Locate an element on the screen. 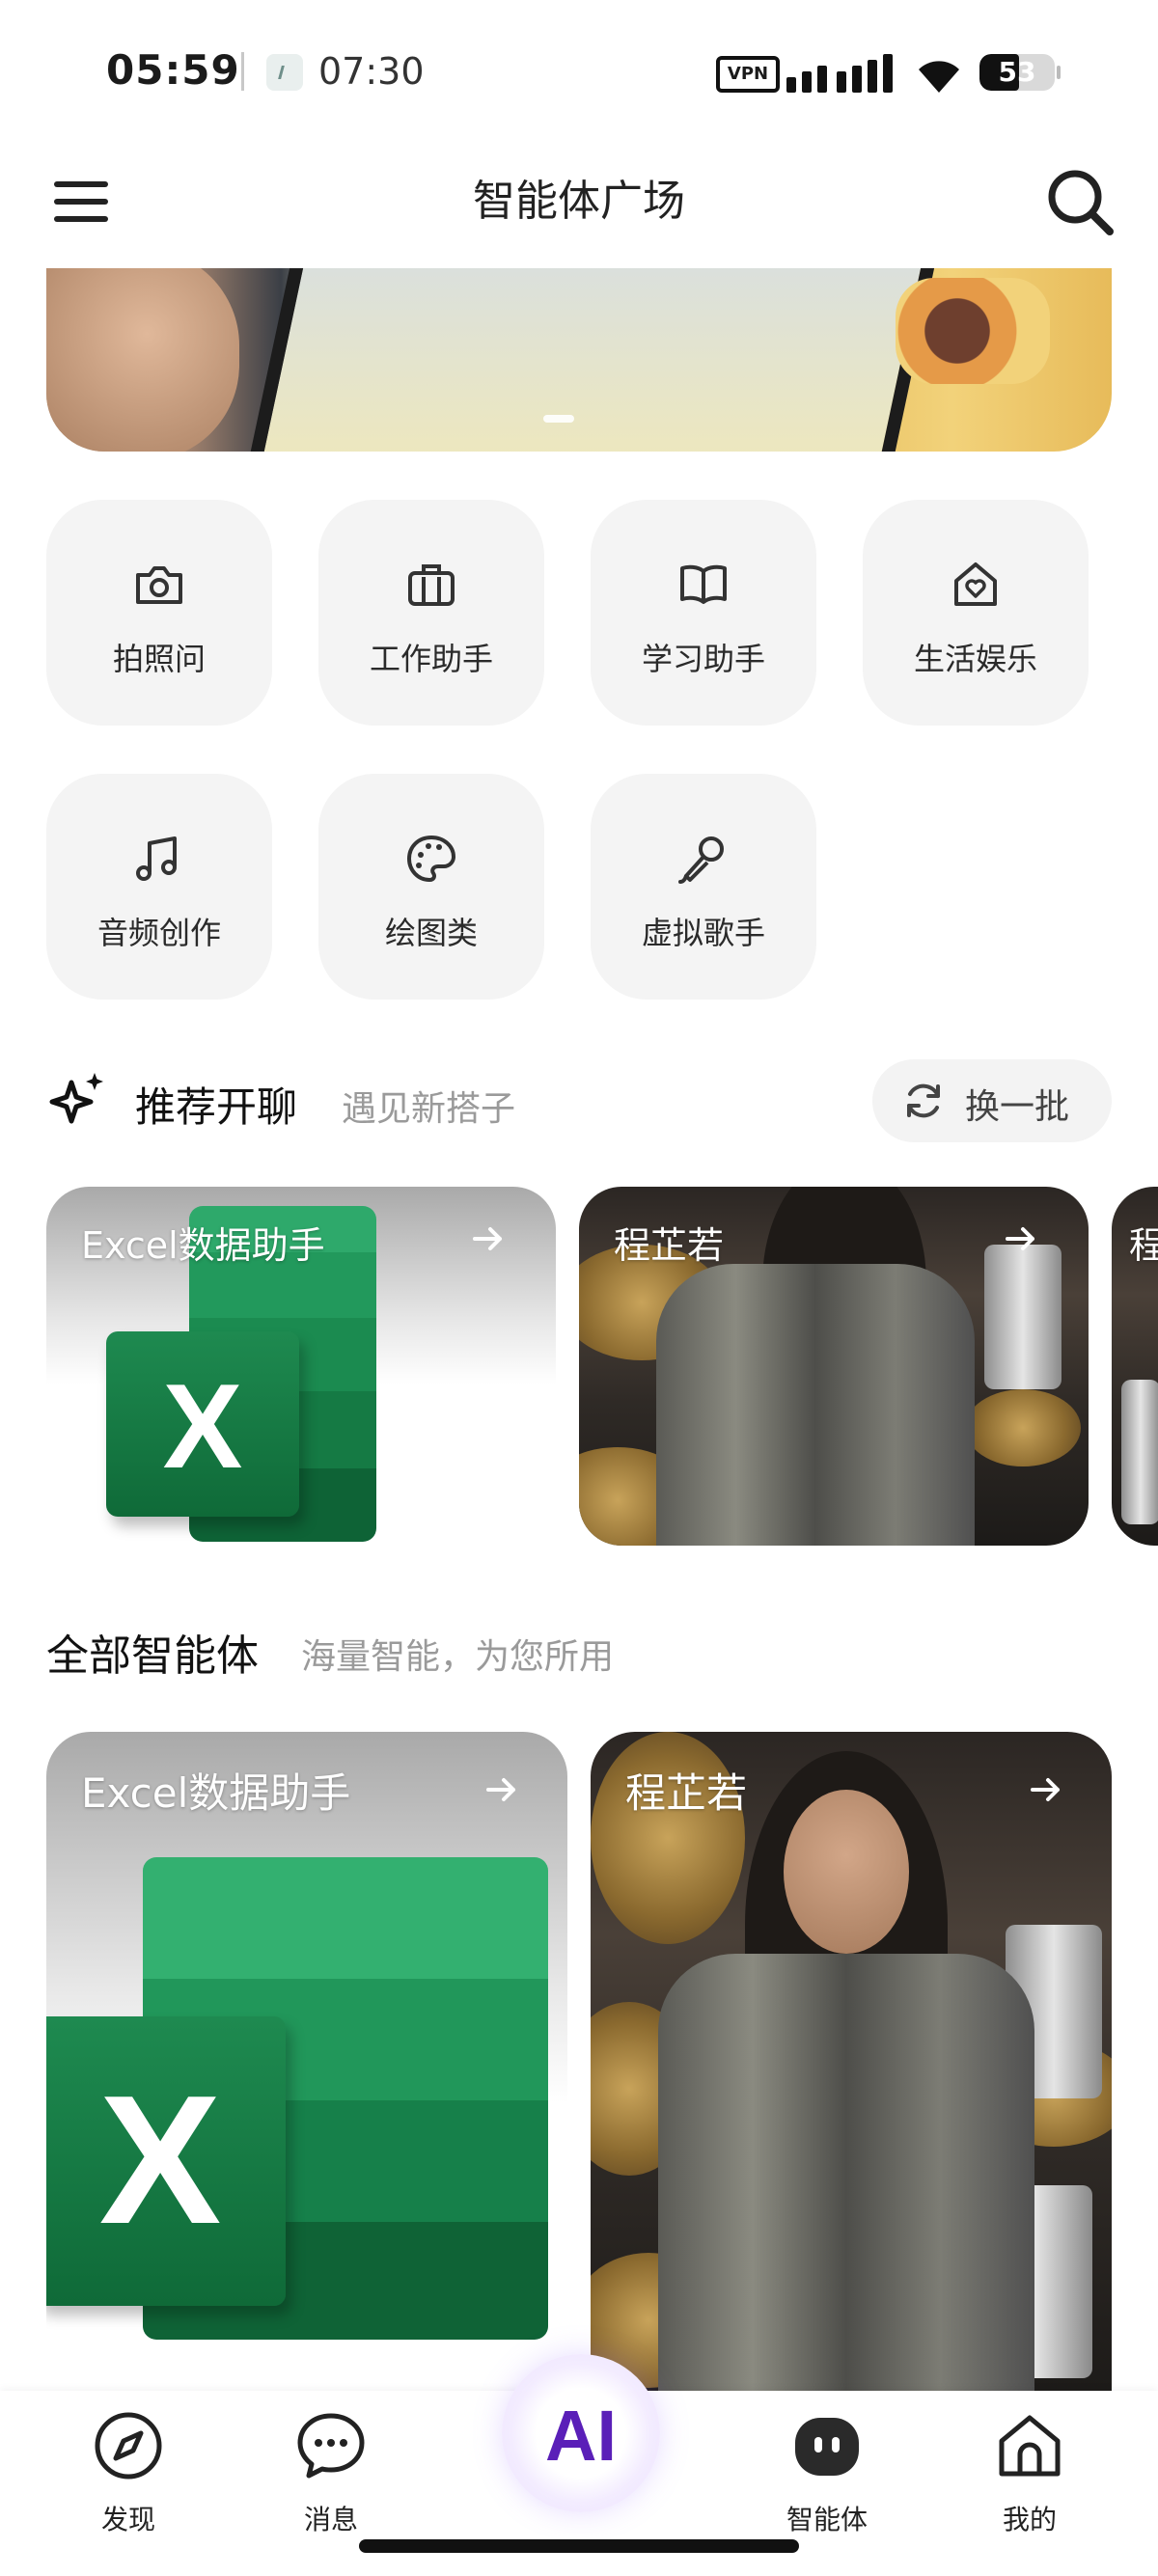 This screenshot has height=2576, width=1158. battery-tip is located at coordinates (1059, 72).